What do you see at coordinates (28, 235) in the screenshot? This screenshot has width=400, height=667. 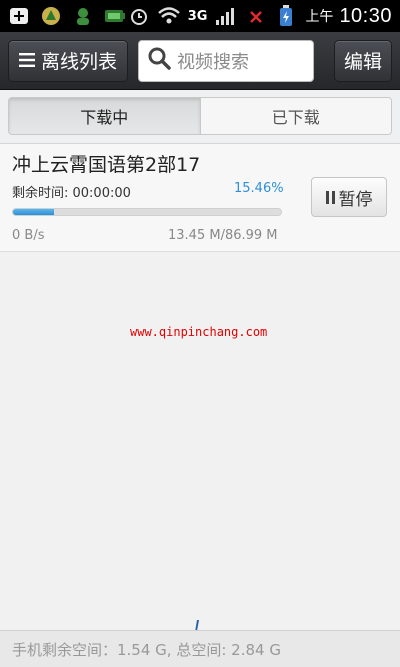 I see `download-speed: 0 B/s` at bounding box center [28, 235].